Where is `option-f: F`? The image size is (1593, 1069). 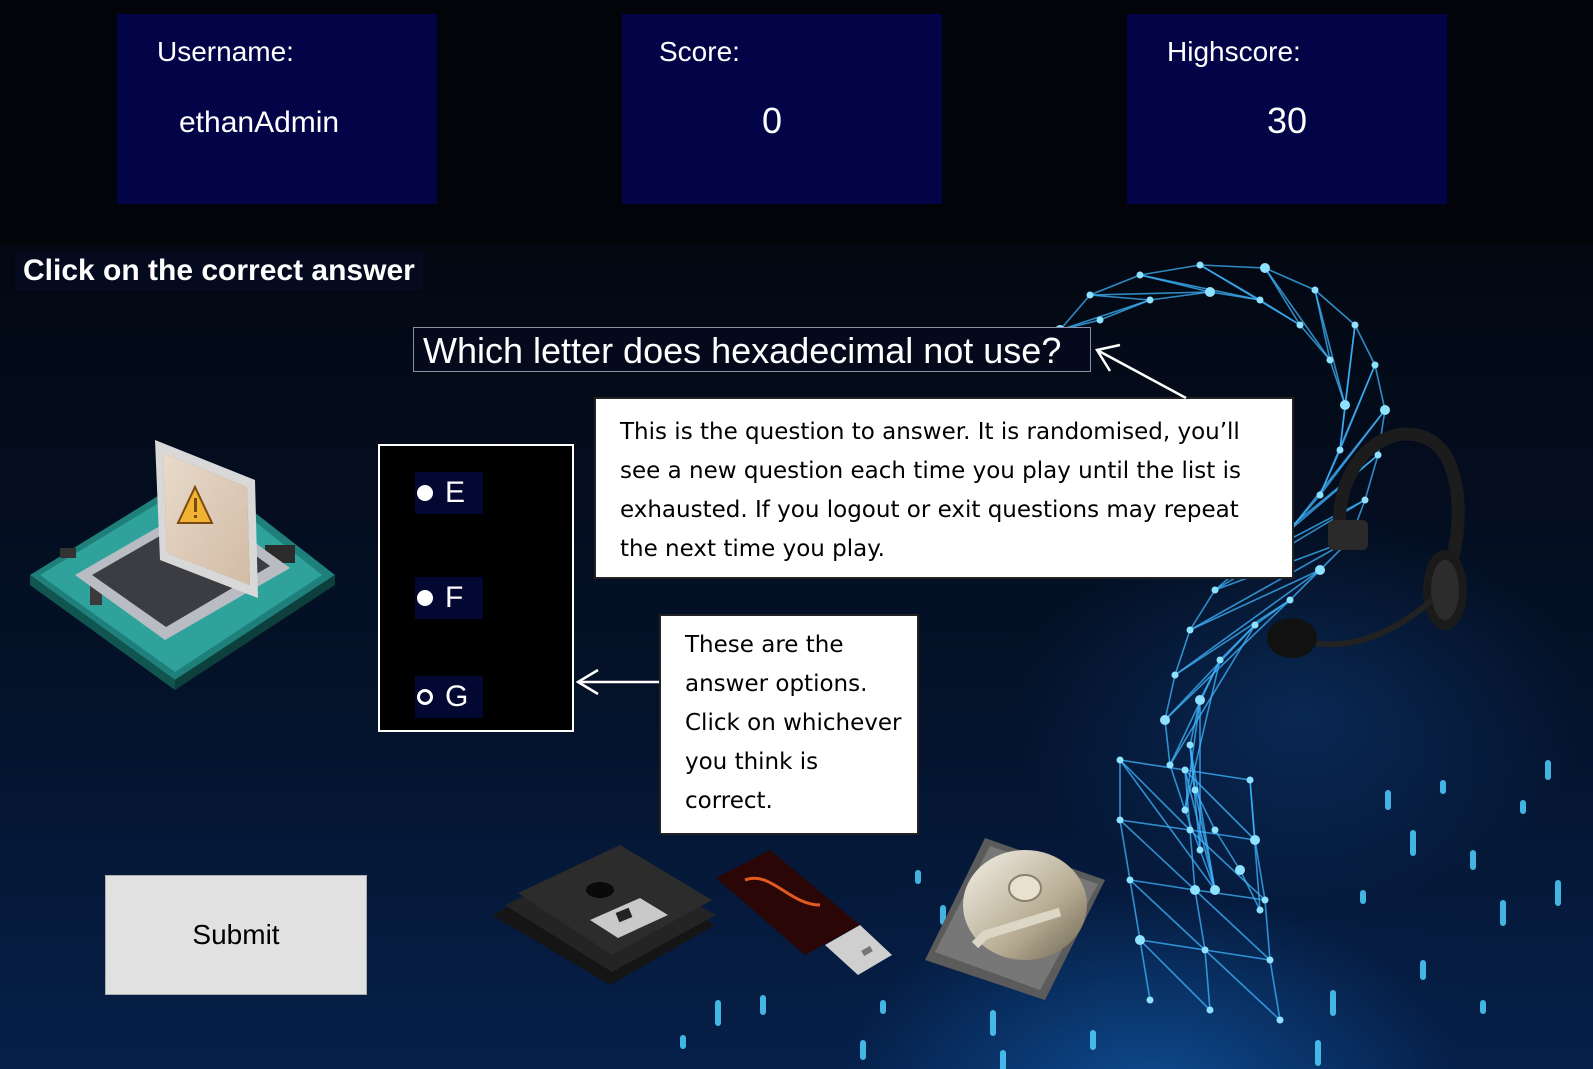 option-f: F is located at coordinates (449, 598).